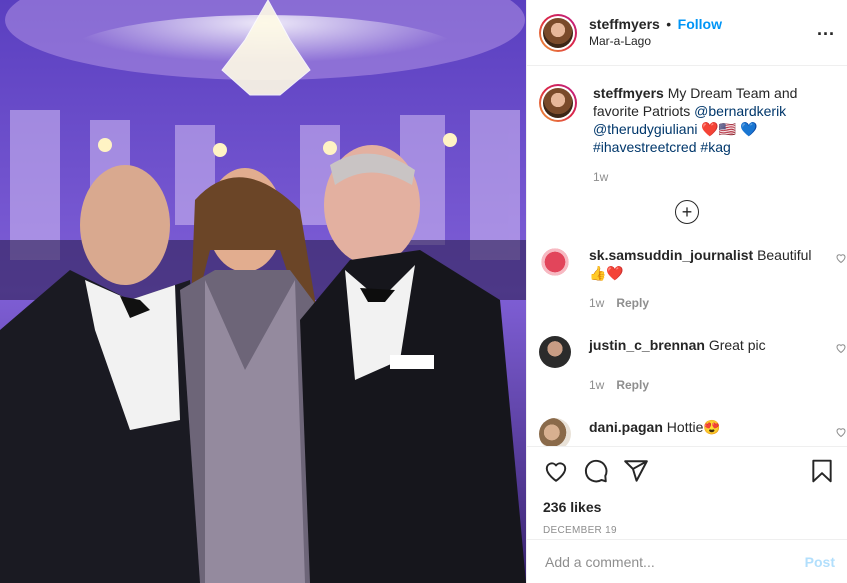 This screenshot has width=847, height=583. I want to click on bookmark-icon, so click(822, 471).